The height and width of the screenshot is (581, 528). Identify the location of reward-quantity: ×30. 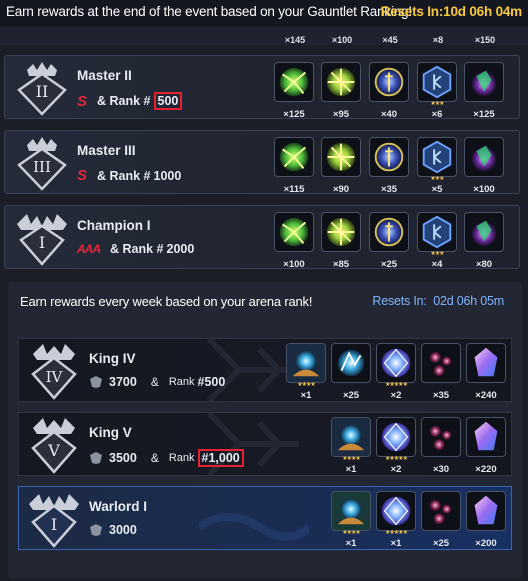
(441, 469).